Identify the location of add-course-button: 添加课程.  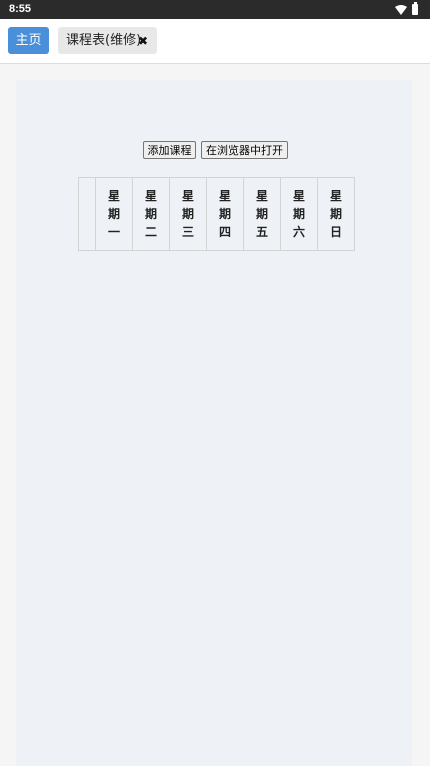
(169, 150).